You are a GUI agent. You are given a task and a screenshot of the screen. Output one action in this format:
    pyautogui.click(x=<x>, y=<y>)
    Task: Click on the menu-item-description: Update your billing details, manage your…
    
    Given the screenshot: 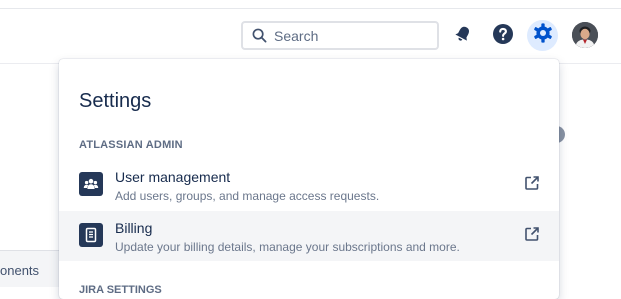 What is the action you would take?
    pyautogui.click(x=287, y=247)
    